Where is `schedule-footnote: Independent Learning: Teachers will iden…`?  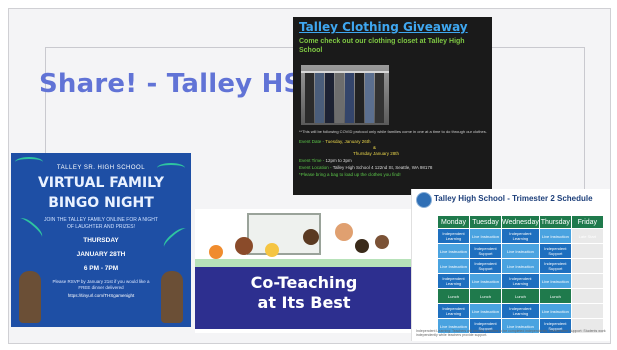 schedule-footnote: Independent Learning: Teachers will iden… is located at coordinates (511, 333).